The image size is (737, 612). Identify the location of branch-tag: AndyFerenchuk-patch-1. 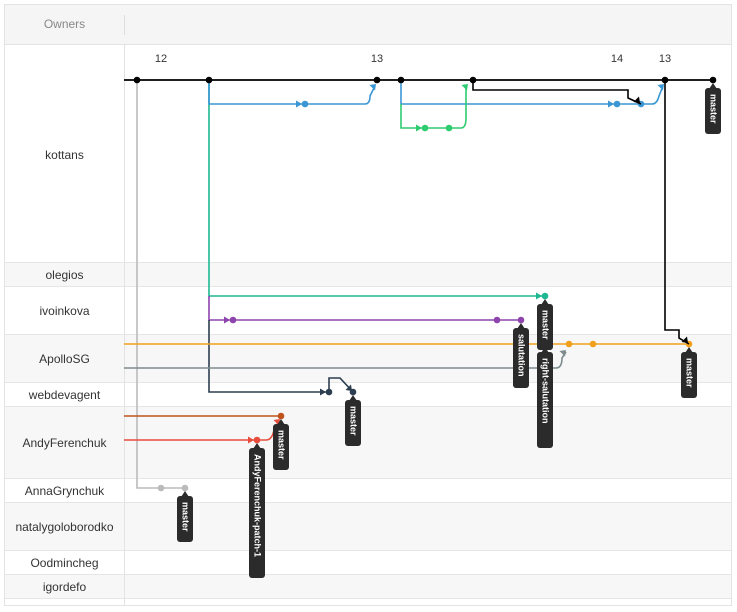
(257, 510).